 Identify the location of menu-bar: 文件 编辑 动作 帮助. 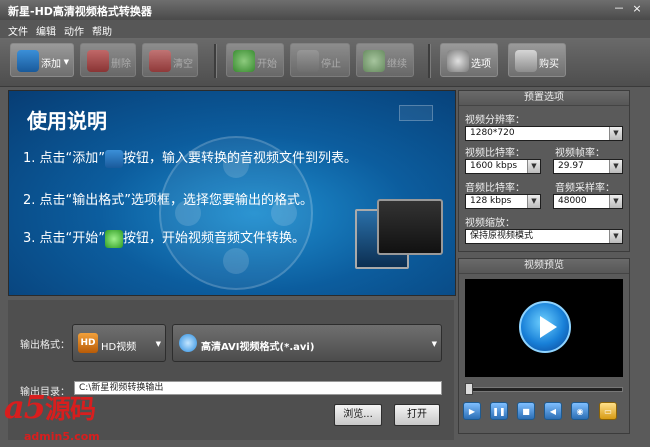
(325, 29).